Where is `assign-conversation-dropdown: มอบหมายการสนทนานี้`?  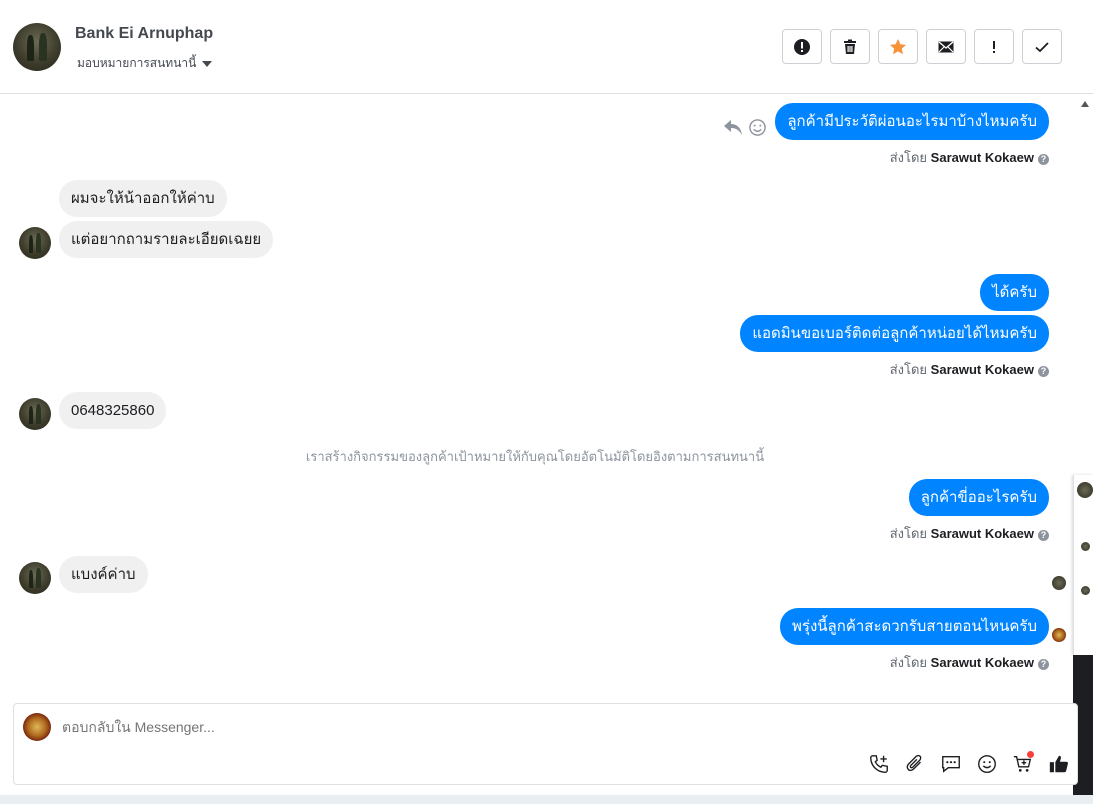 assign-conversation-dropdown: มอบหมายการสนทนานี้ is located at coordinates (145, 63).